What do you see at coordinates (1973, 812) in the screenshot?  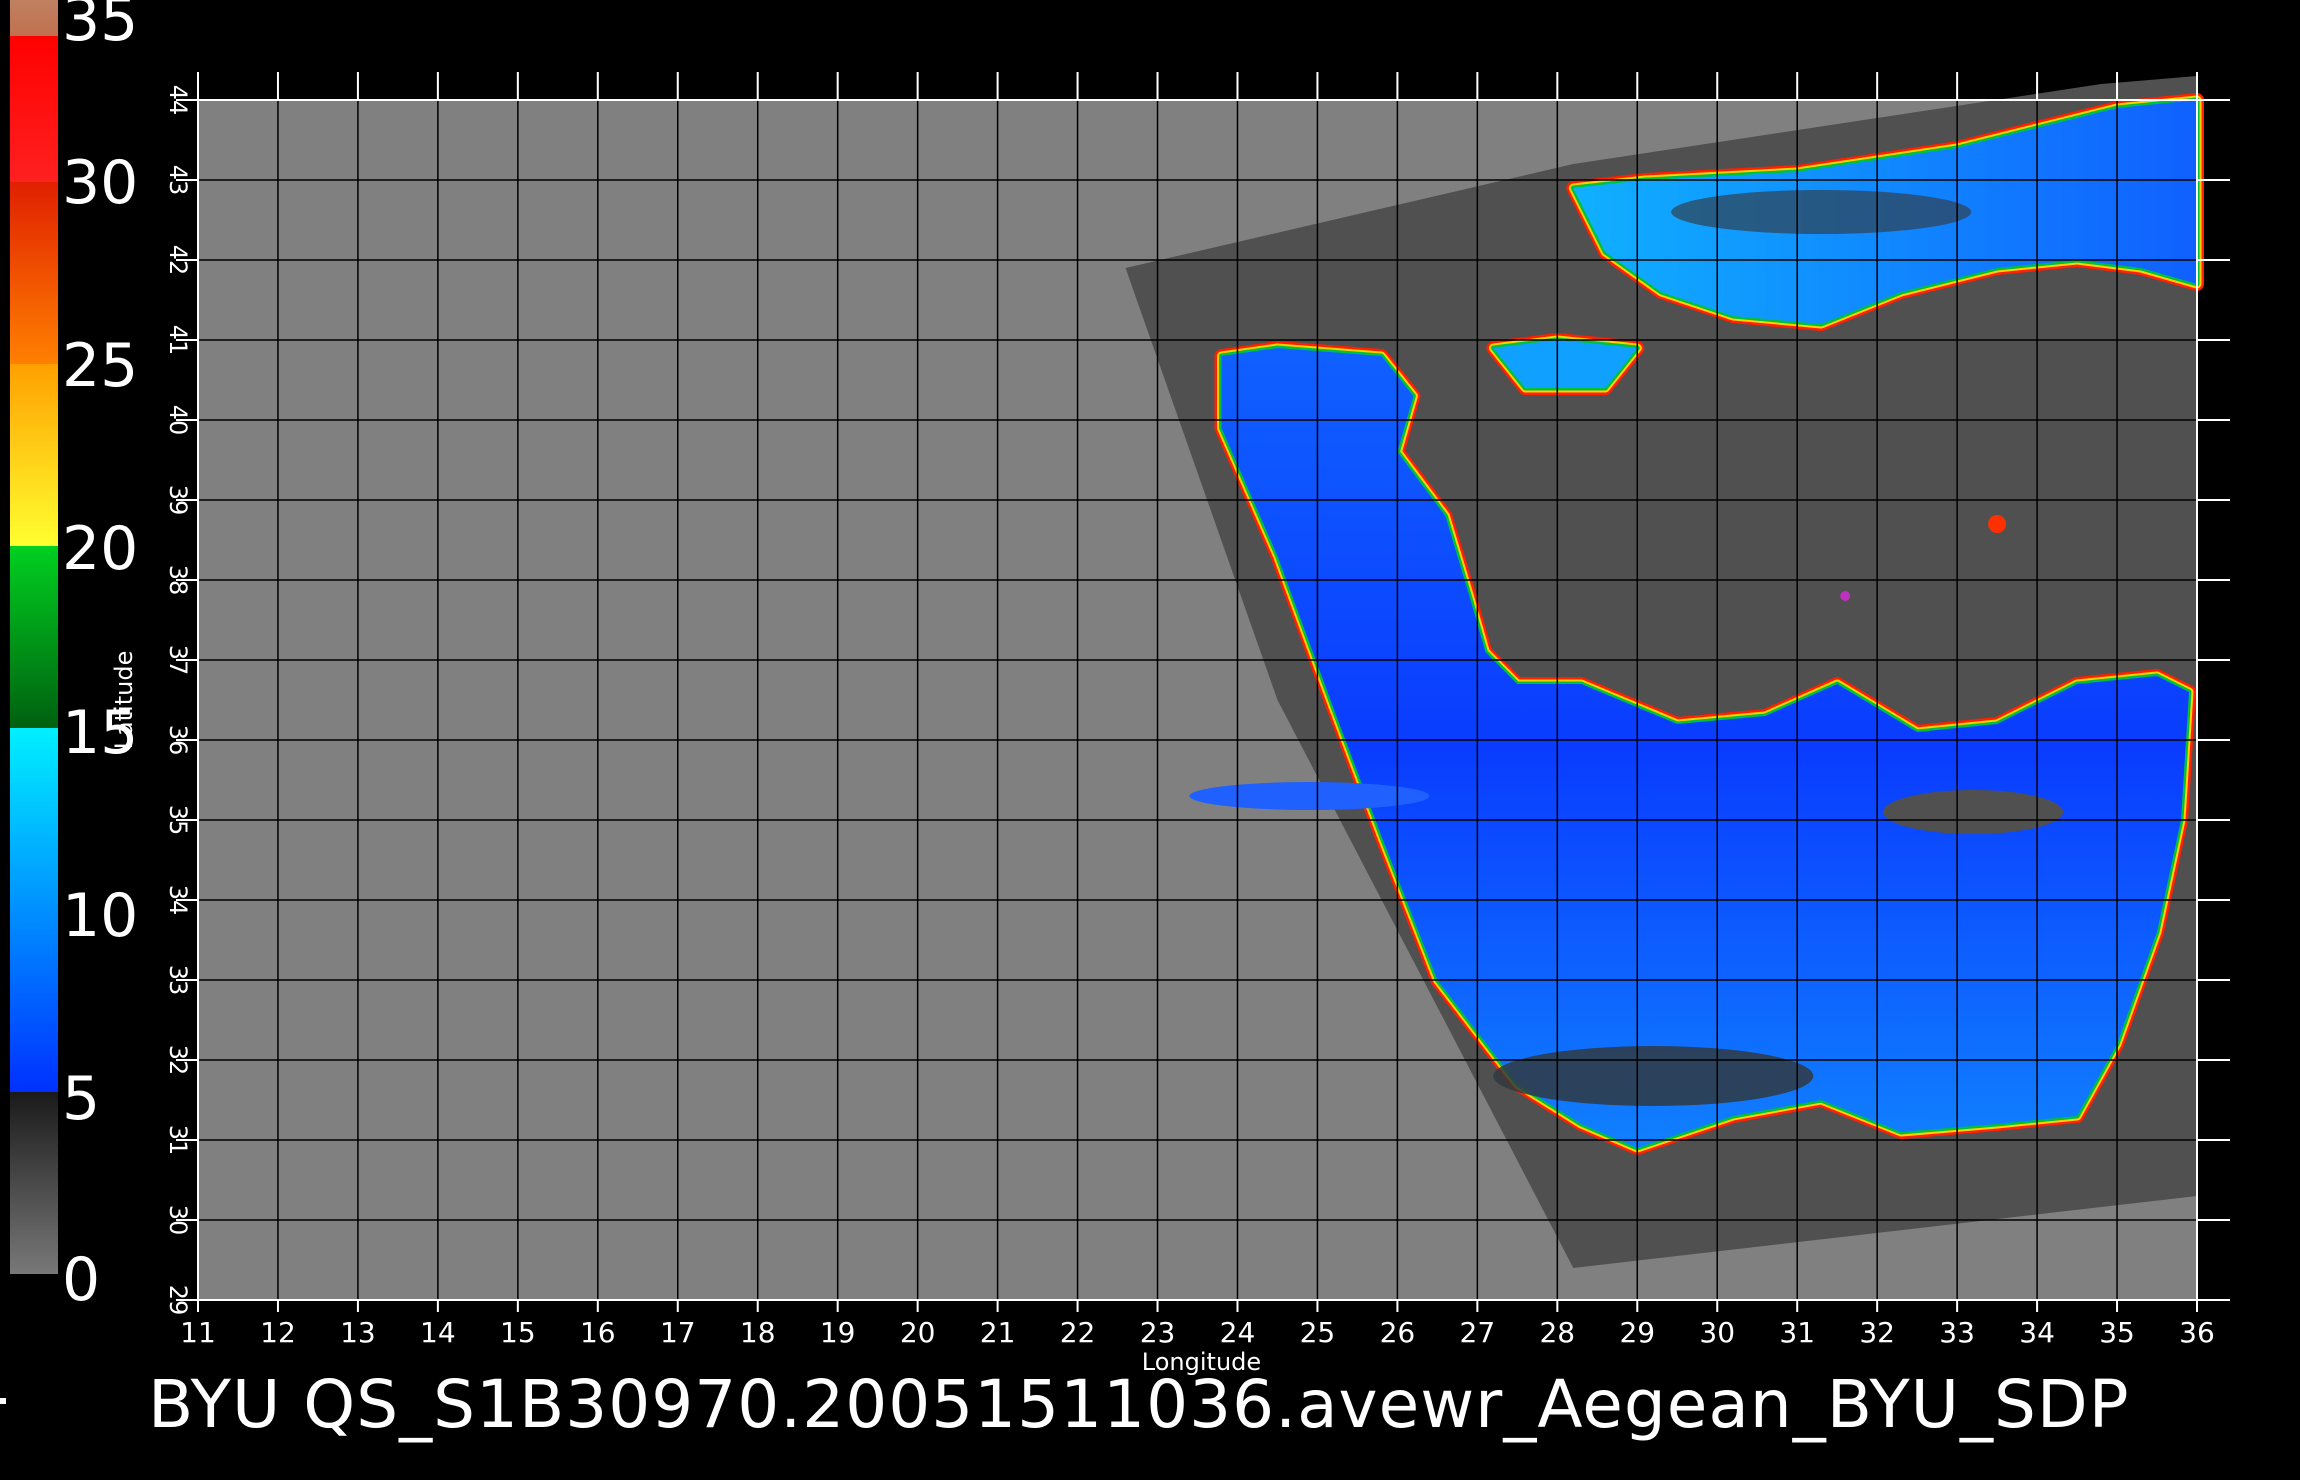 I see `cyprus-landmass` at bounding box center [1973, 812].